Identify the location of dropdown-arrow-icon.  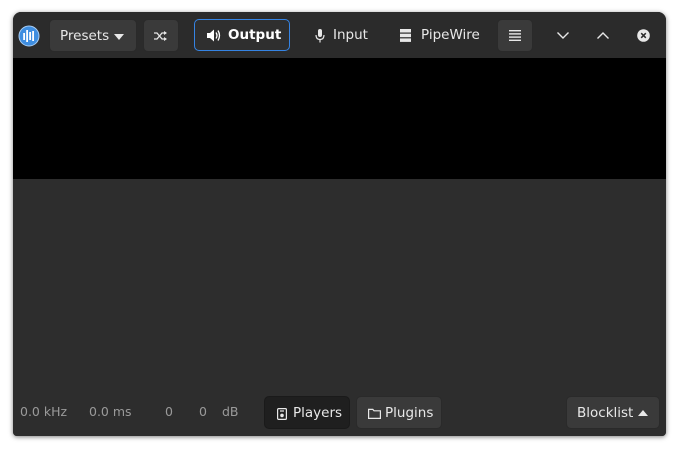
(119, 37).